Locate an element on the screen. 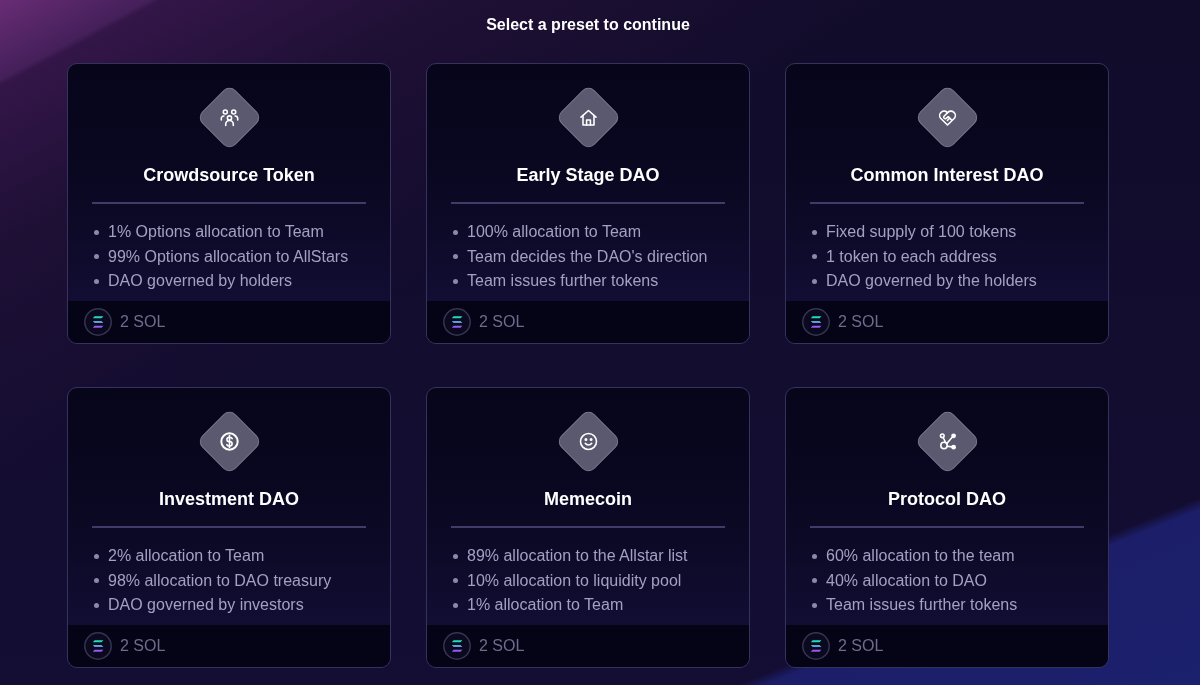 The image size is (1200, 685). feature-text: 10% allocation to liquidity pool is located at coordinates (574, 580).